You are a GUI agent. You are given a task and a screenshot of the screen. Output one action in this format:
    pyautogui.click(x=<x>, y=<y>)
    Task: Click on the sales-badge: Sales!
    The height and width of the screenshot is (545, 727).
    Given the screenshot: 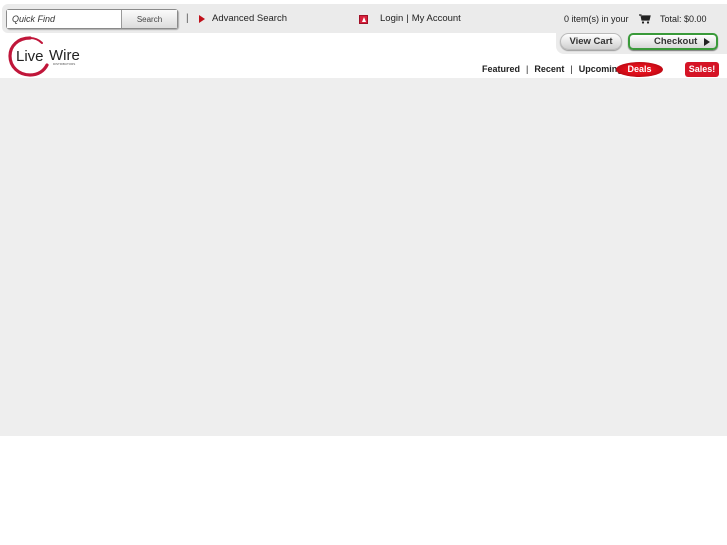 What is the action you would take?
    pyautogui.click(x=702, y=69)
    